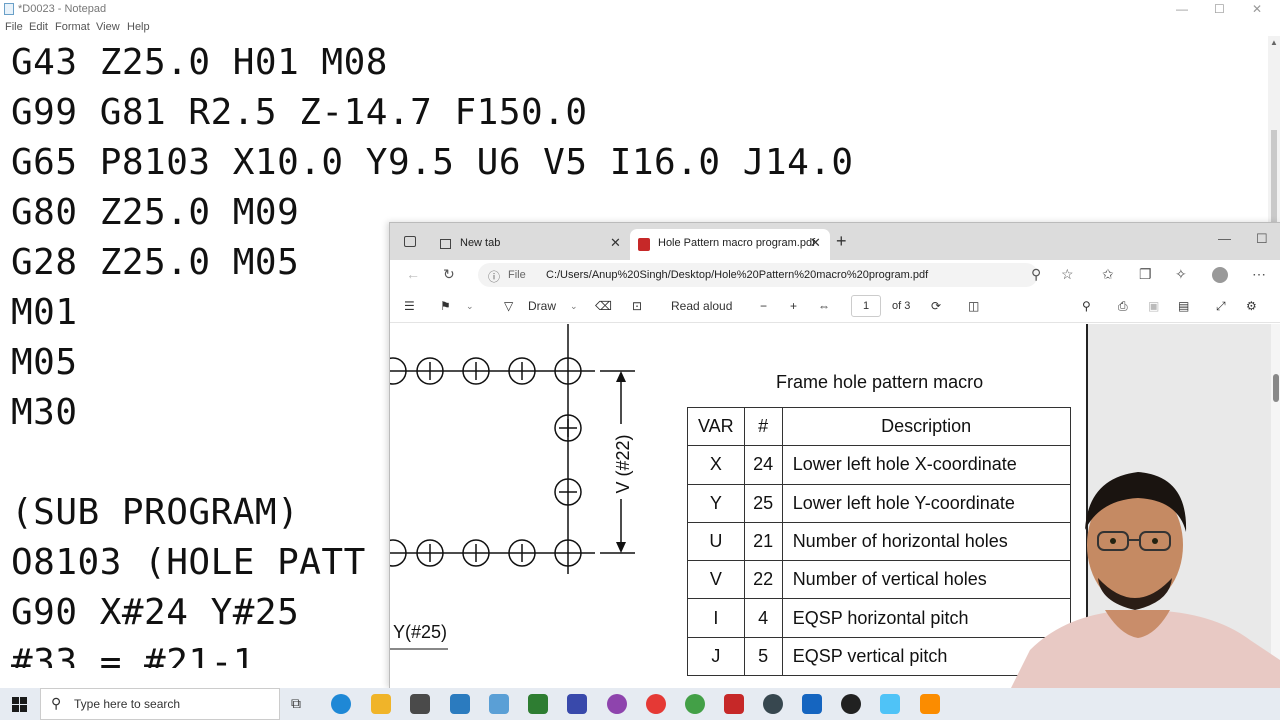 This screenshot has height=720, width=1280. What do you see at coordinates (763, 306) in the screenshot?
I see `zoom-out-button: −` at bounding box center [763, 306].